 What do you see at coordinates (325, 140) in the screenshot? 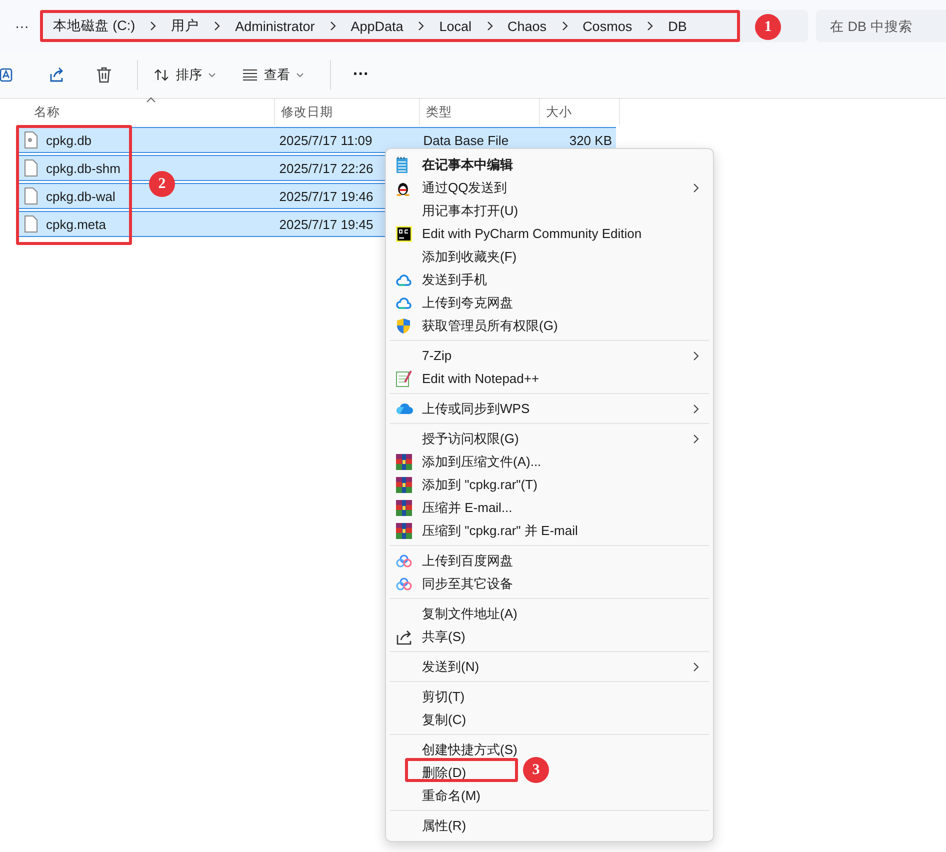
I see `modified-date: 2025/7/17 11:09` at bounding box center [325, 140].